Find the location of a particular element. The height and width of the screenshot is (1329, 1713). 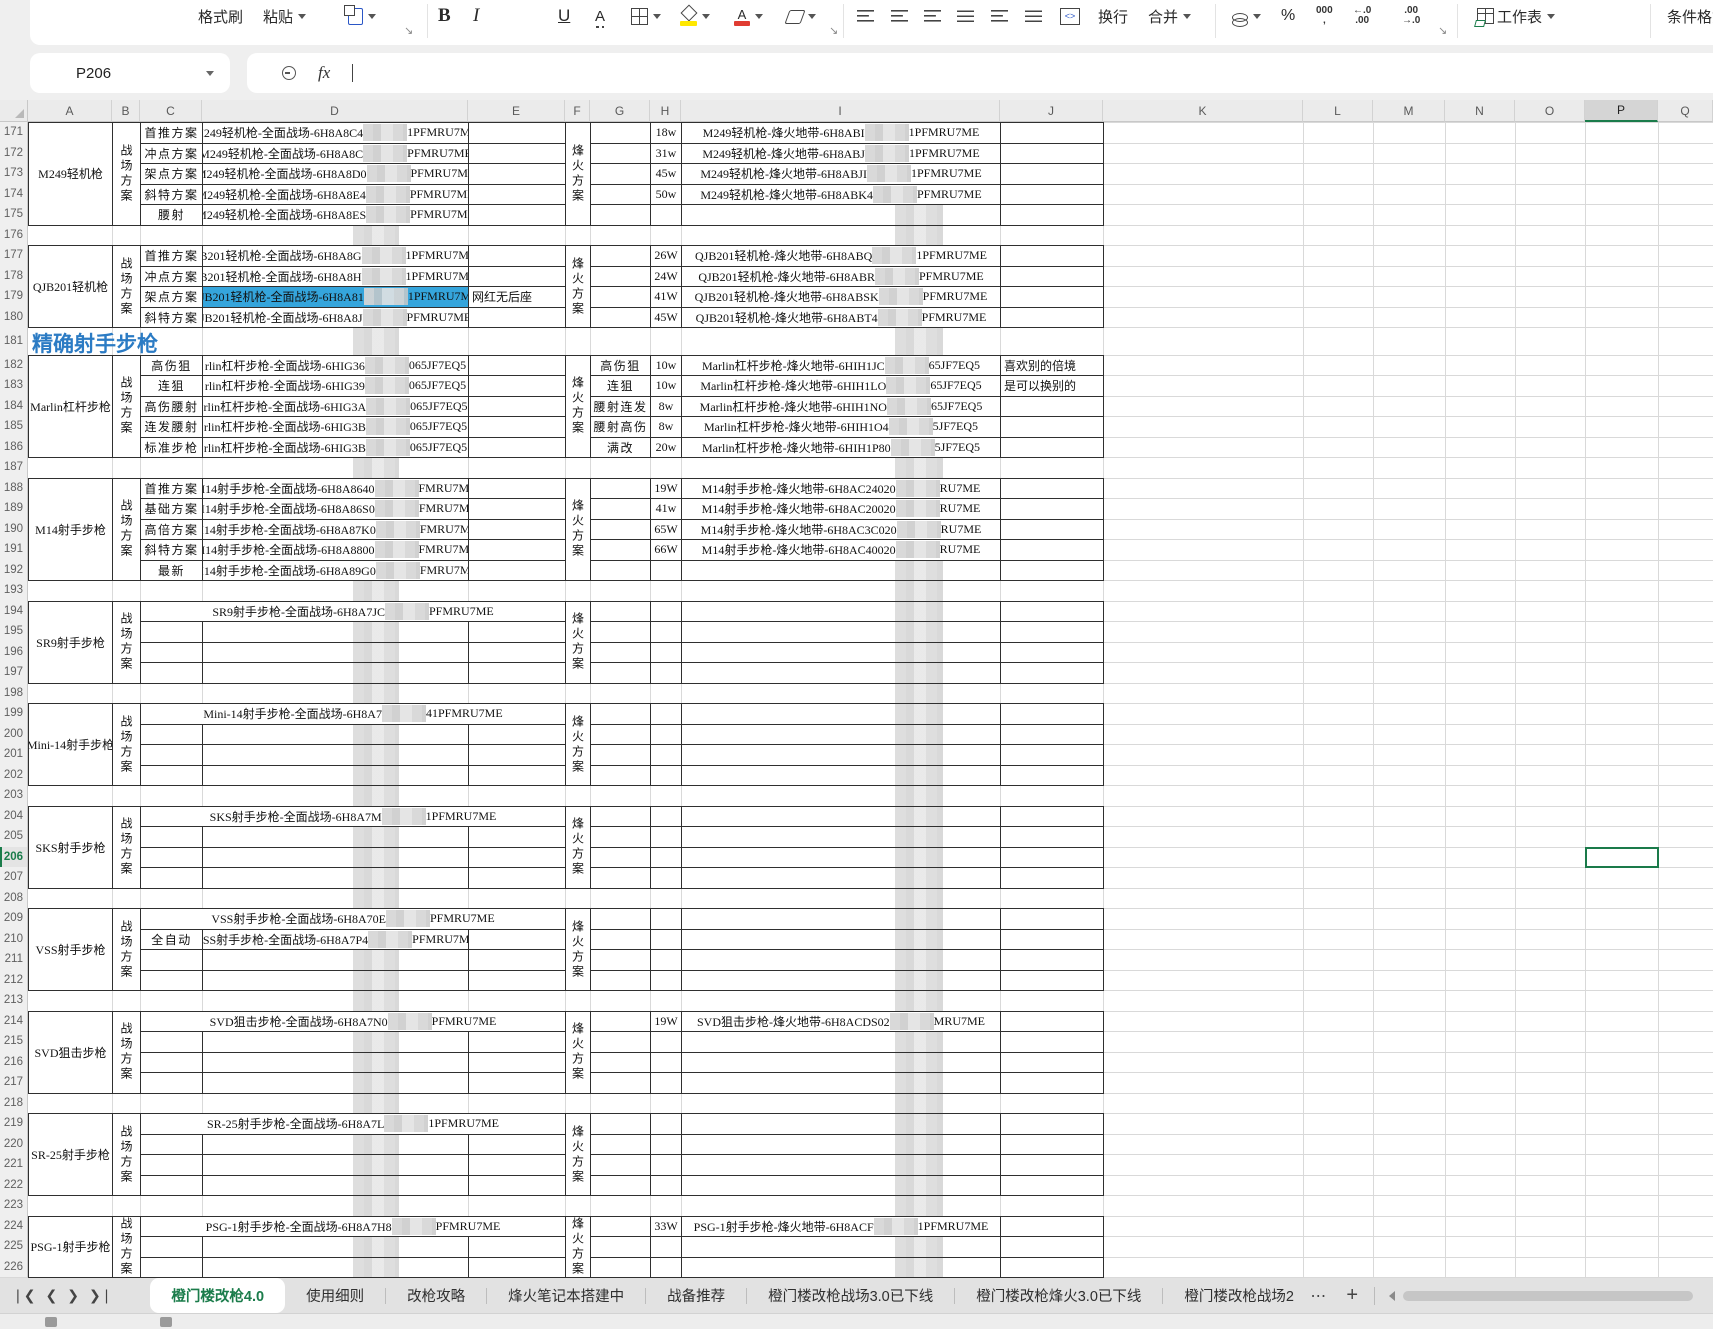

chevron-down-icon is located at coordinates (210, 73).